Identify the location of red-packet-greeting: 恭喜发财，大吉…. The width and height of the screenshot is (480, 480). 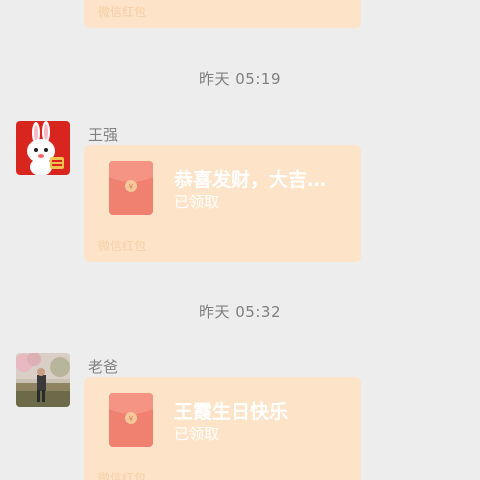
(250, 180).